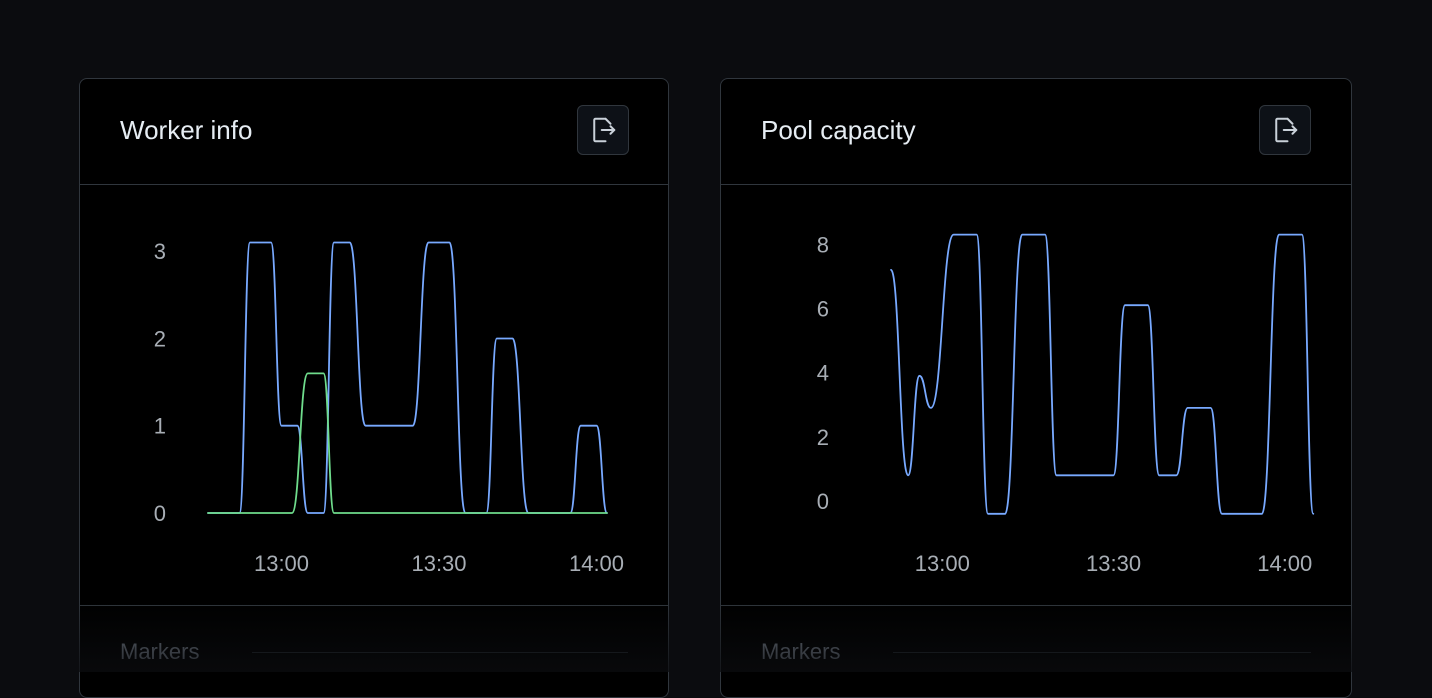 The image size is (1432, 698). Describe the element at coordinates (823, 373) in the screenshot. I see `y-tick-label: 4` at that location.